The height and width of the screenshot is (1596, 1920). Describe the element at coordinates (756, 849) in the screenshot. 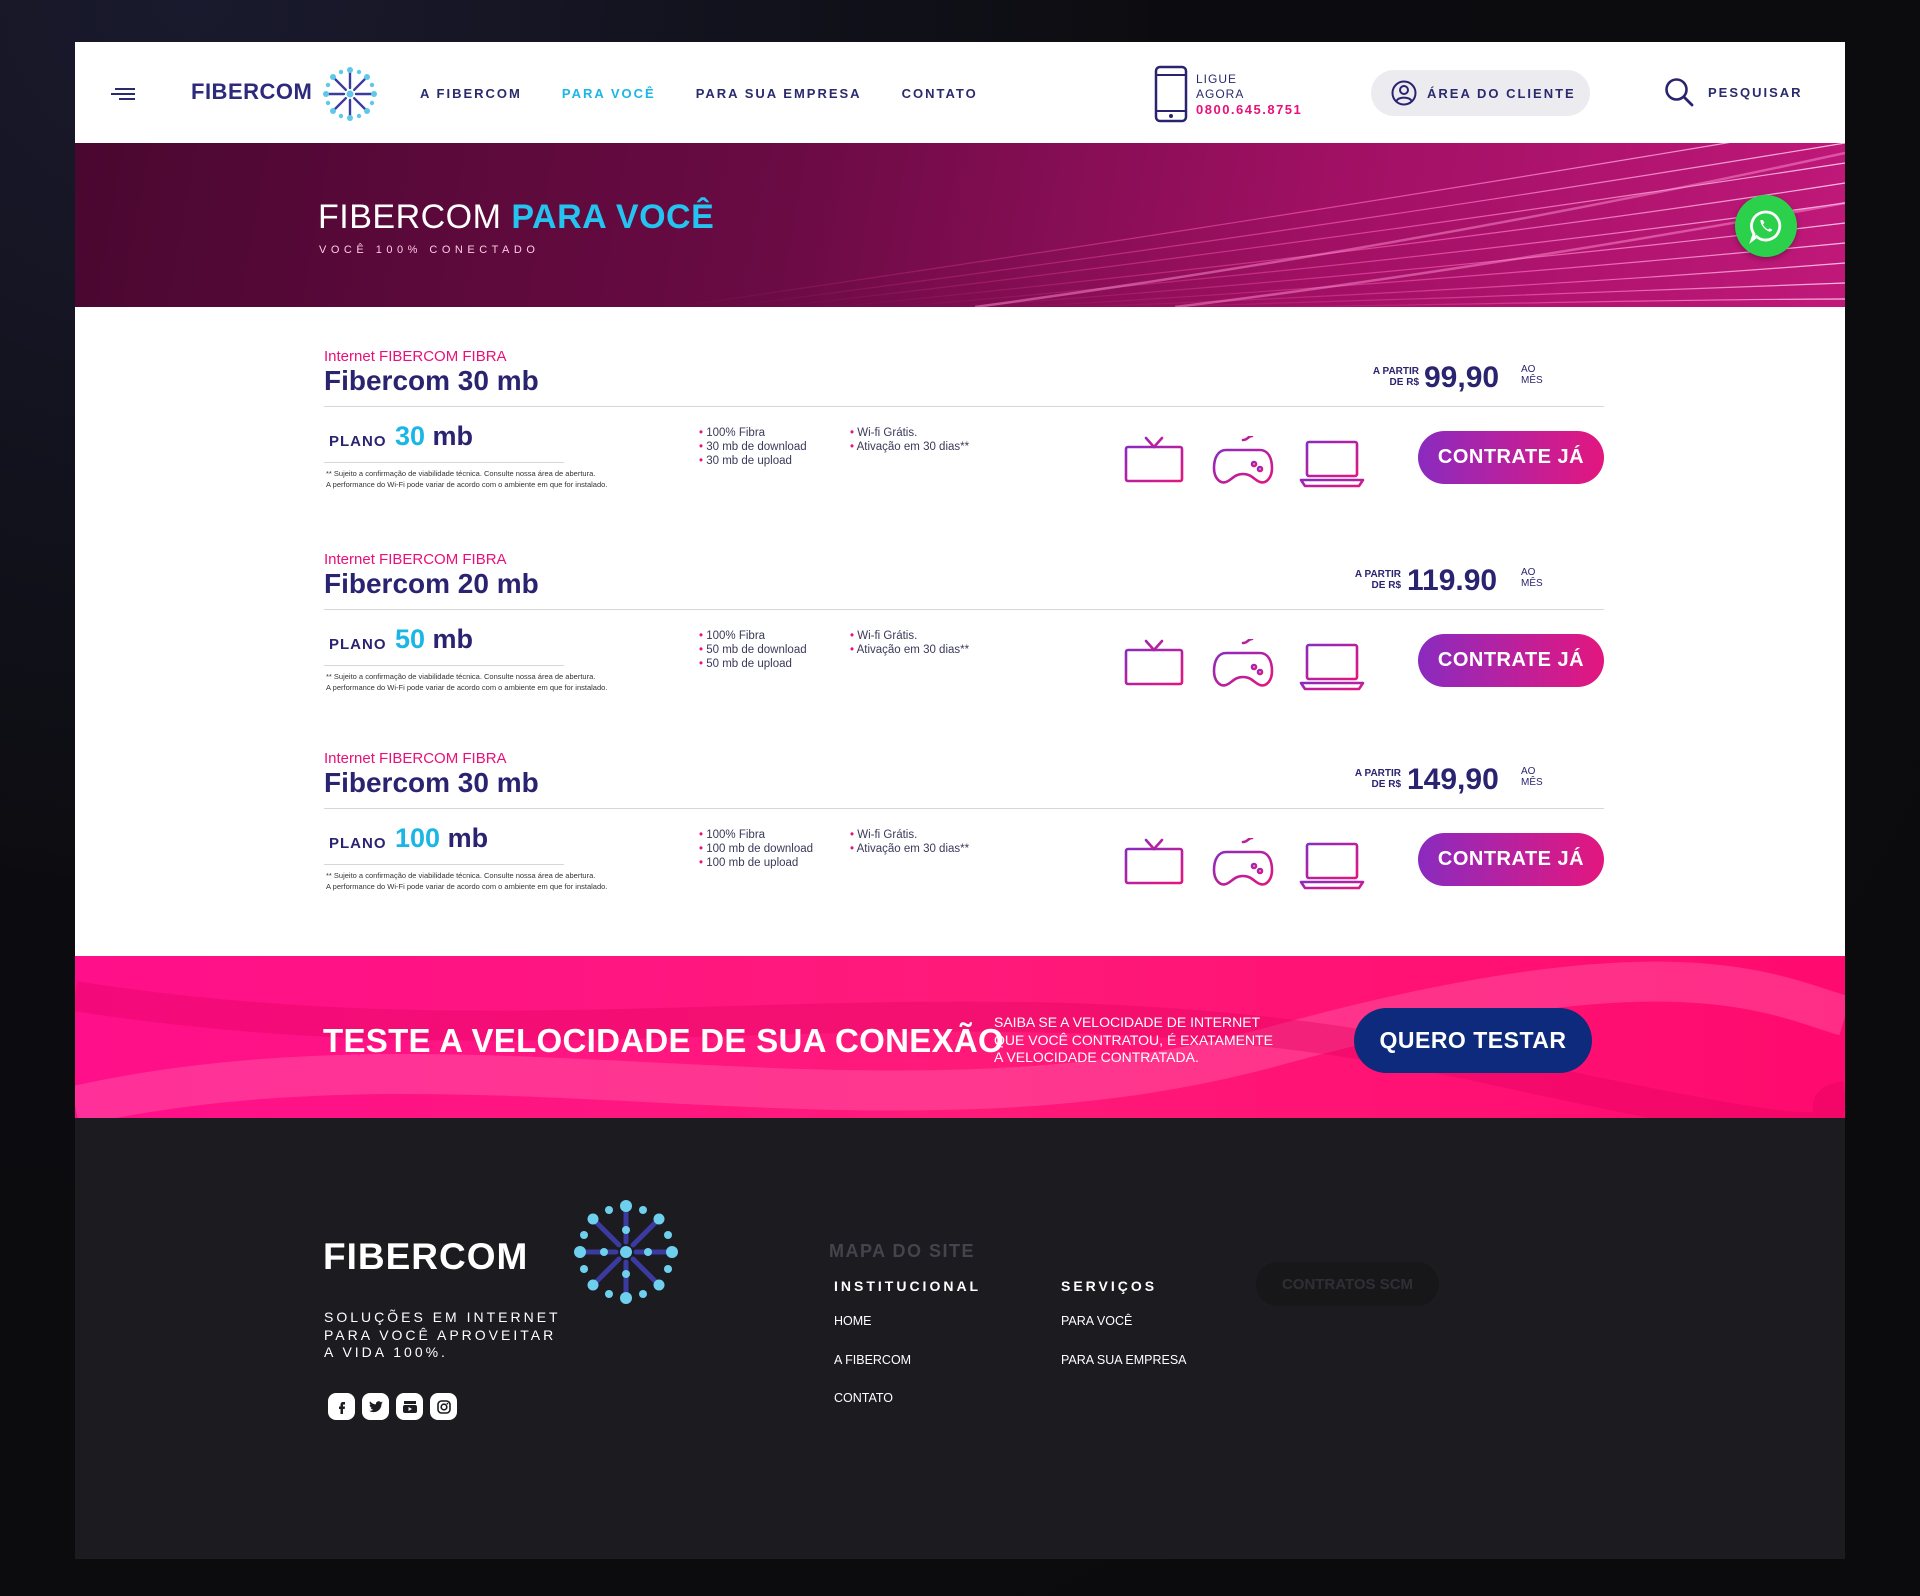

I see `feature-item: 100 mb de download` at that location.